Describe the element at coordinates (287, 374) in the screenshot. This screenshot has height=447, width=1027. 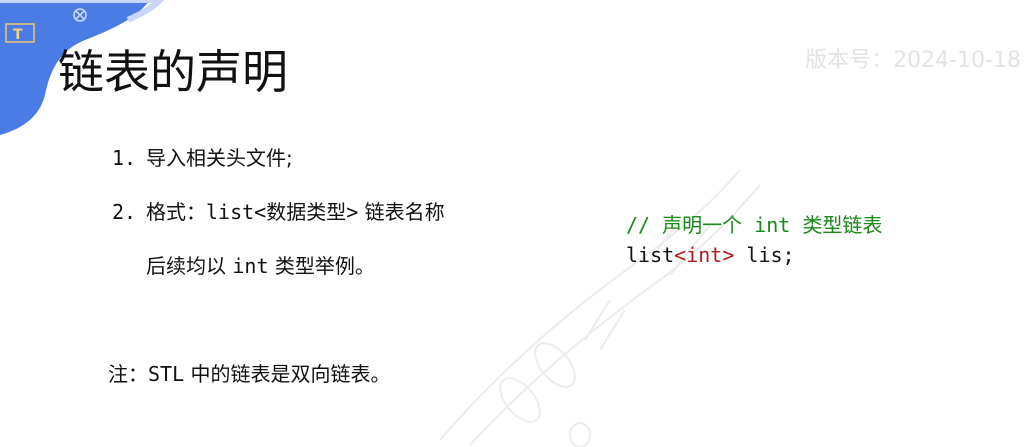
I see `note-text: 中的链表是双向链表。` at that location.